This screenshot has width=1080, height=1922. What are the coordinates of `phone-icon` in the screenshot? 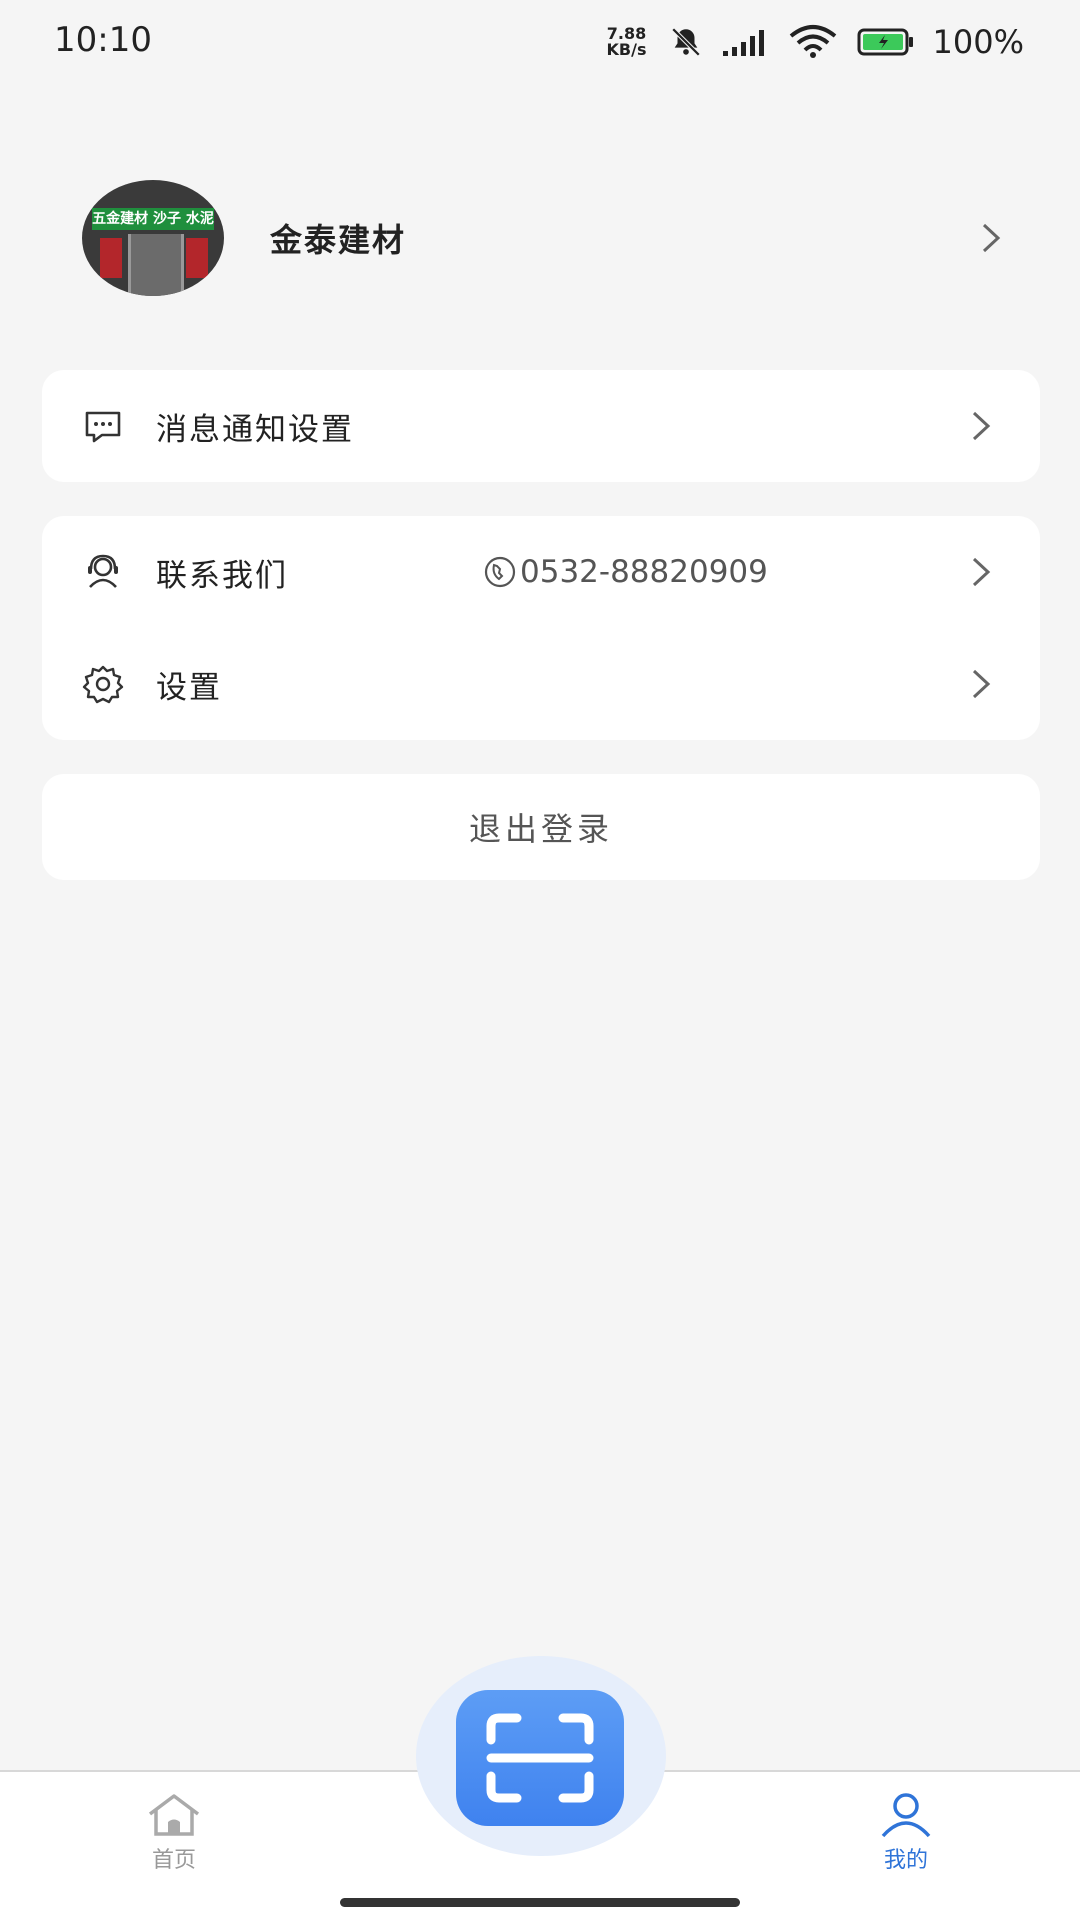 It's located at (500, 572).